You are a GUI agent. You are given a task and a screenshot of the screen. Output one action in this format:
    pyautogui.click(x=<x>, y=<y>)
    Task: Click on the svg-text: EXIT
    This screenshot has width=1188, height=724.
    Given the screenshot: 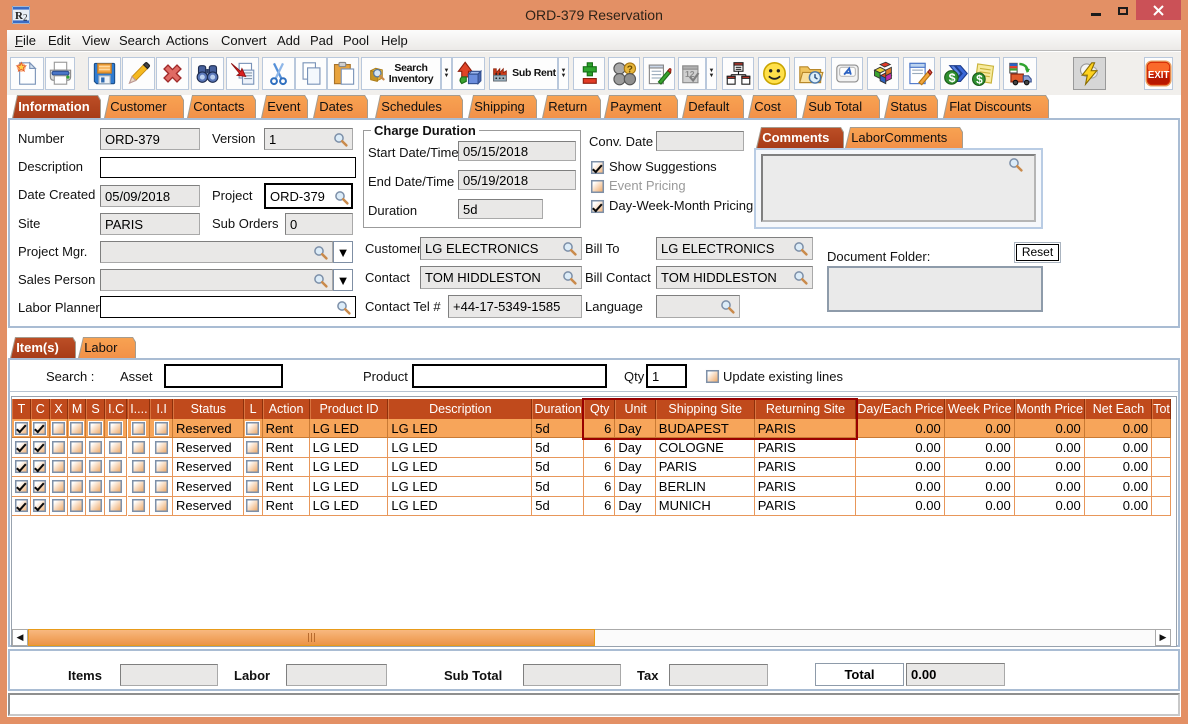 What is the action you would take?
    pyautogui.click(x=1159, y=75)
    